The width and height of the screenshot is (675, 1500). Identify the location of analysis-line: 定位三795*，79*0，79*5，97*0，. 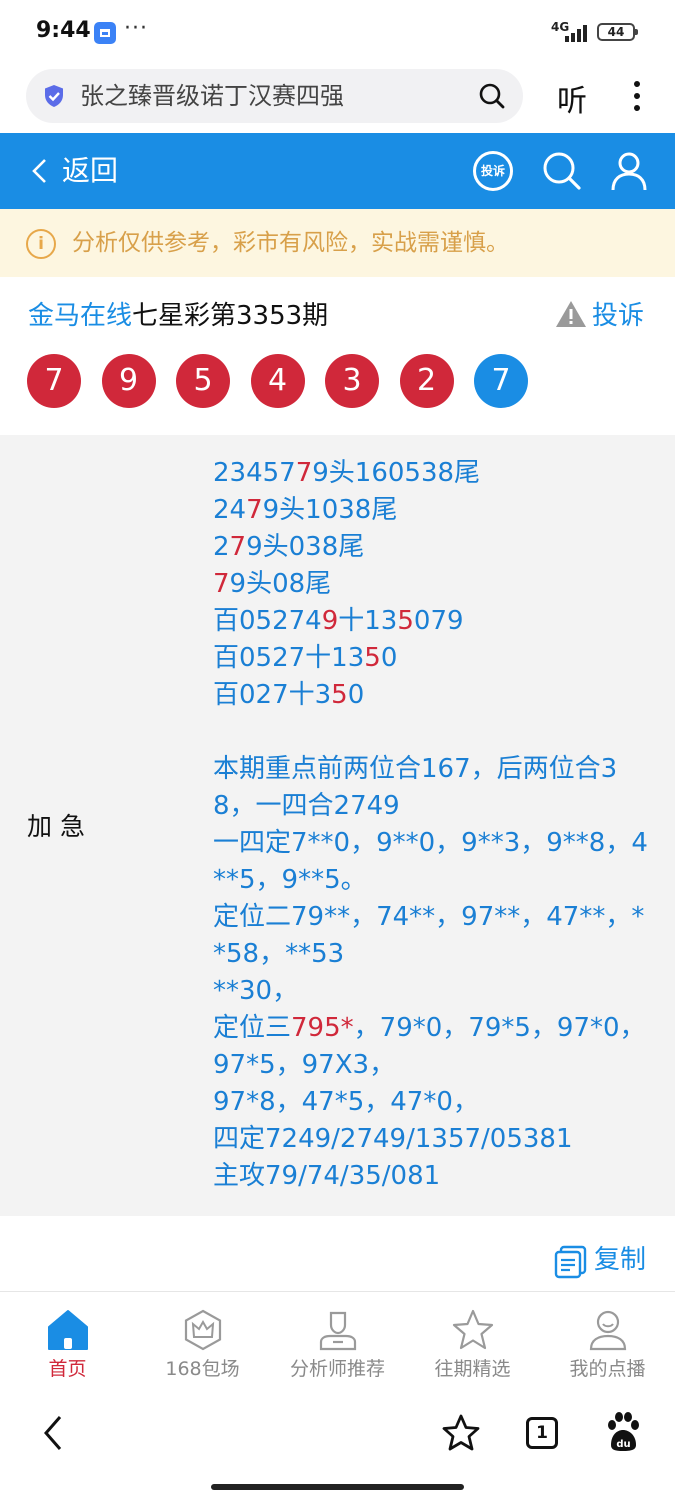
(433, 1028).